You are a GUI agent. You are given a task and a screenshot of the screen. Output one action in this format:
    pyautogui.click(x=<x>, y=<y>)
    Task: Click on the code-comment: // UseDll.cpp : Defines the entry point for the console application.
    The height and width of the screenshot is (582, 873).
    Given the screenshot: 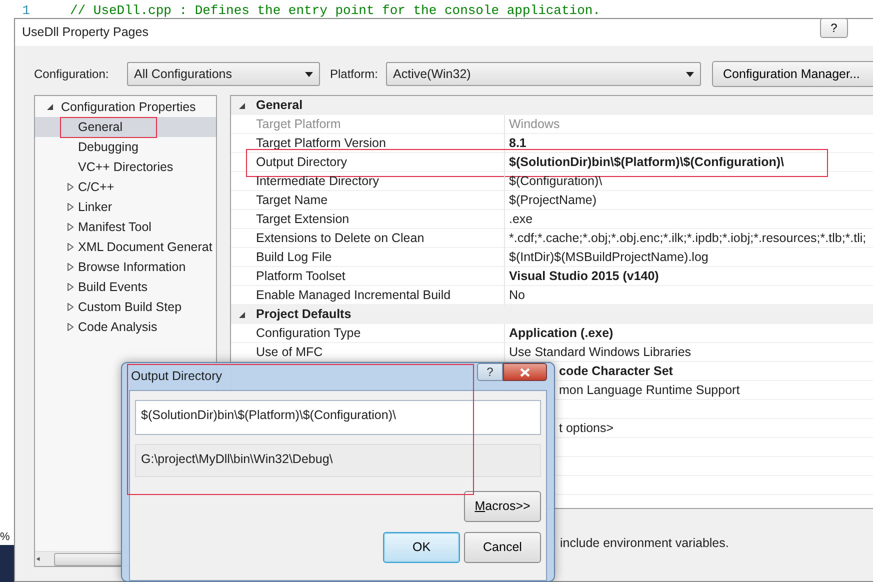 What is the action you would take?
    pyautogui.click(x=335, y=11)
    